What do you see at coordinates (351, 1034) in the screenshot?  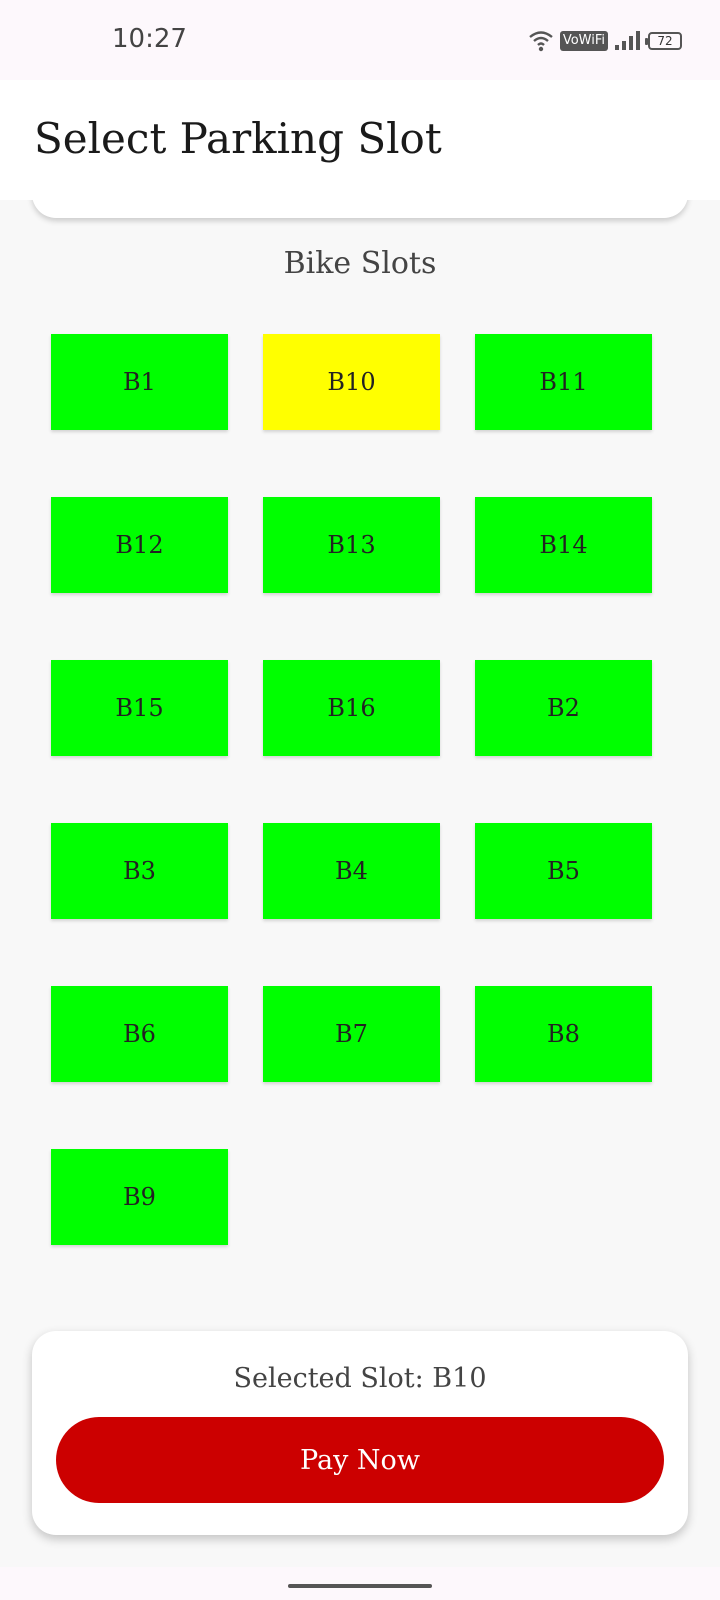 I see `slot-b7: B7` at bounding box center [351, 1034].